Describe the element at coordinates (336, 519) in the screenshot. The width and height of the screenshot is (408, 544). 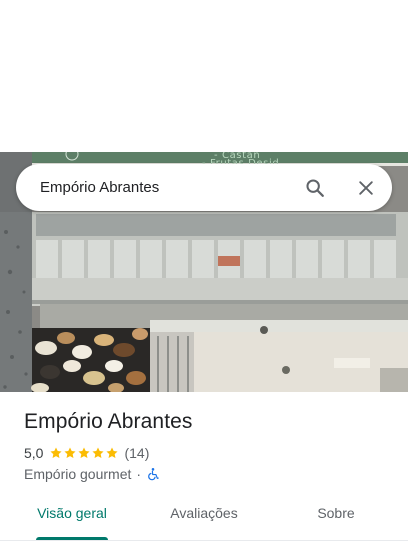
I see `tab-about: Sobre` at that location.